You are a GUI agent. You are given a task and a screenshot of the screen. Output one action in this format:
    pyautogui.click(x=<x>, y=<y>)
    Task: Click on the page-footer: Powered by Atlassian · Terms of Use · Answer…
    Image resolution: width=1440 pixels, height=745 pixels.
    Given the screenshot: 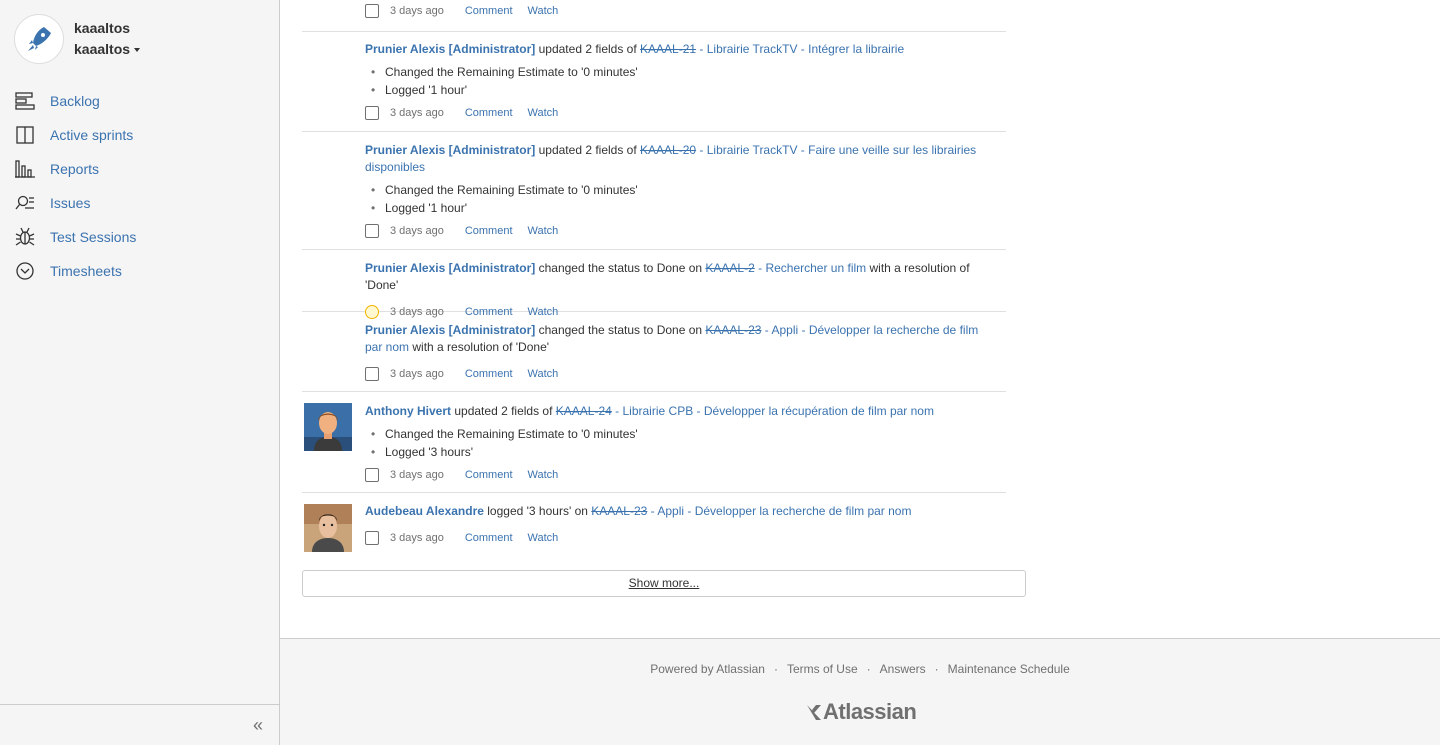 What is the action you would take?
    pyautogui.click(x=860, y=691)
    